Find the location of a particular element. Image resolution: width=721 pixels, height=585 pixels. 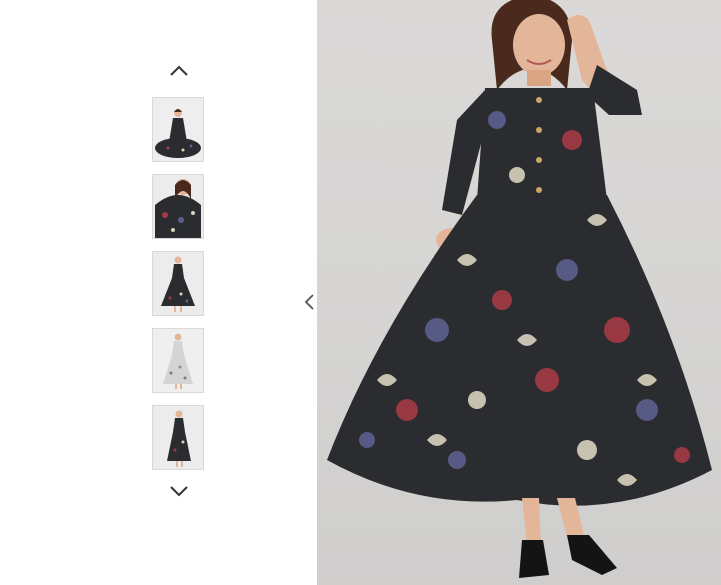

chevron-left-icon is located at coordinates (309, 302).